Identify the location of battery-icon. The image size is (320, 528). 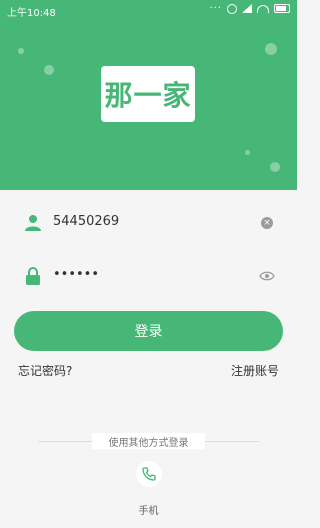
(282, 8).